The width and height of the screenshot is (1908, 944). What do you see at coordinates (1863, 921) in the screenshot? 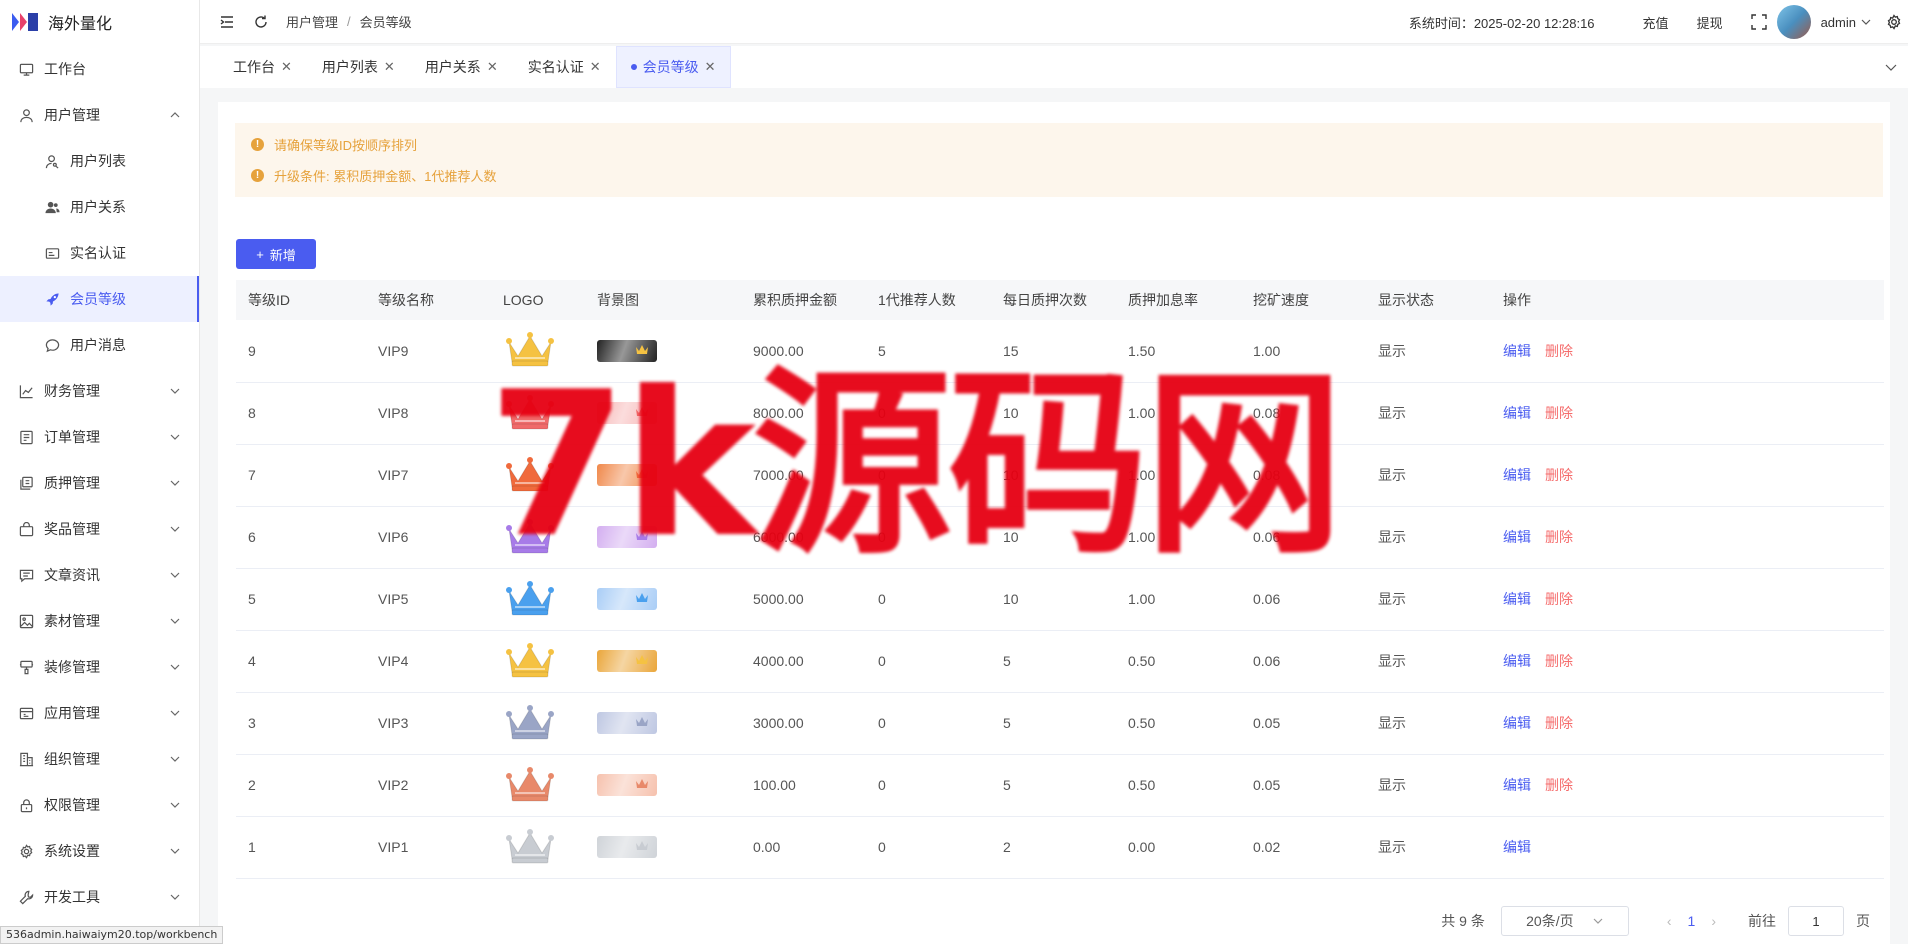
I see `page-suffix: 页` at bounding box center [1863, 921].